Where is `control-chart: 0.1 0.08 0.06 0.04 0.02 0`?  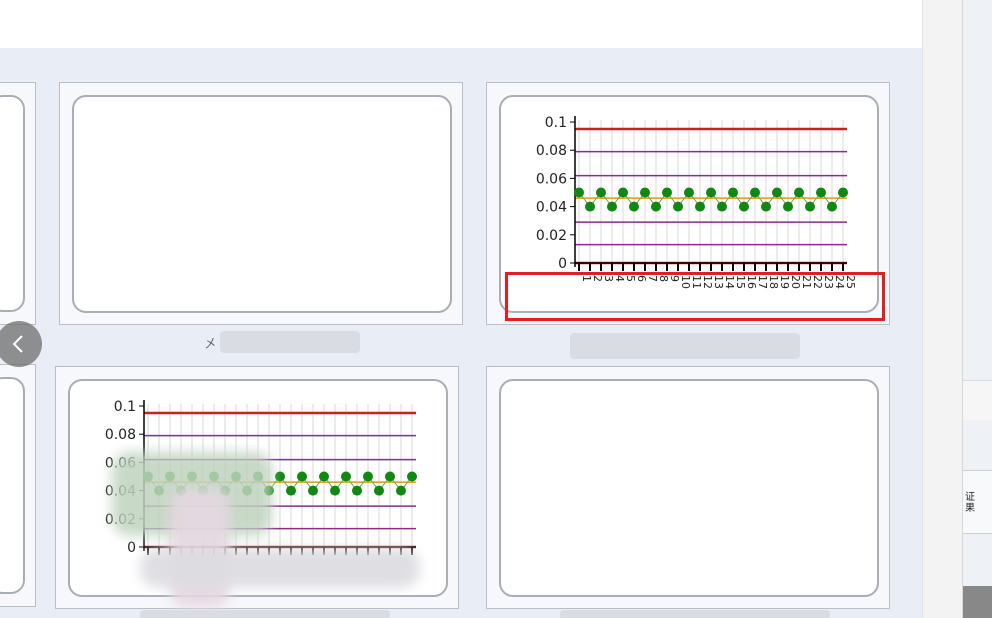
control-chart: 0.1 0.08 0.06 0.04 0.02 0 is located at coordinates (261, 477).